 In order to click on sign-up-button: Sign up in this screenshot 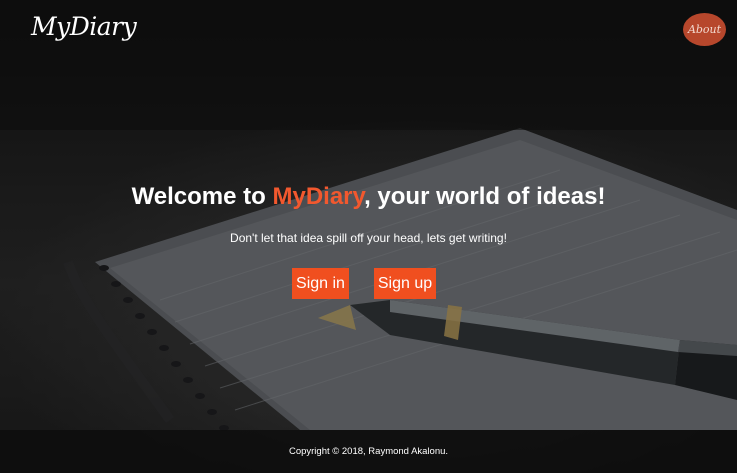, I will do `click(405, 283)`.